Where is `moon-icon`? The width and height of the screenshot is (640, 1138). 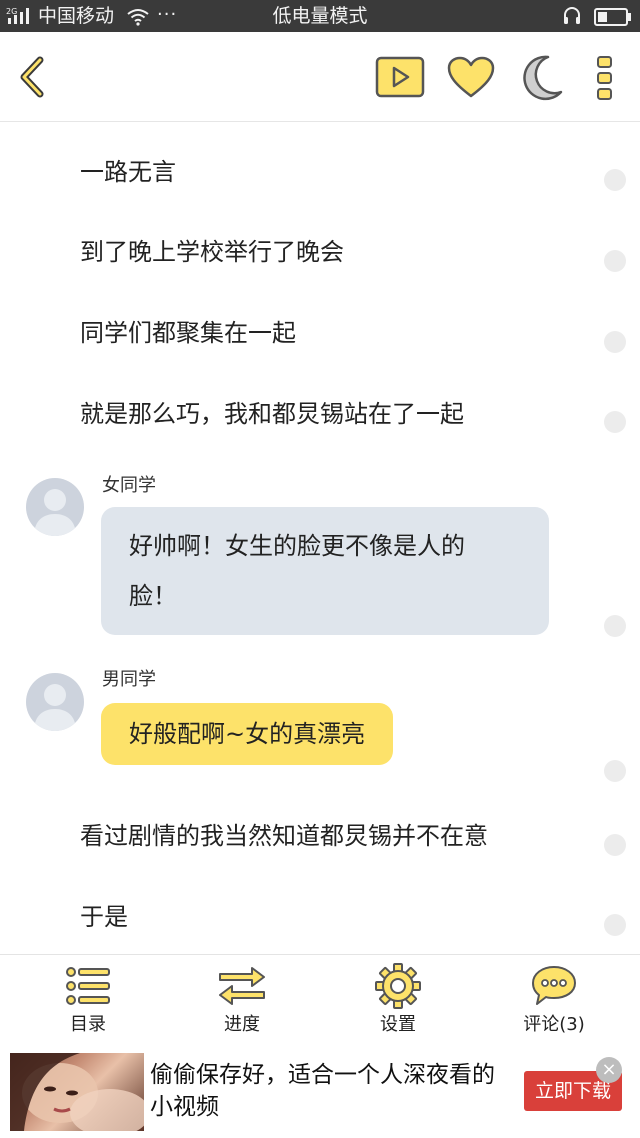
moon-icon is located at coordinates (541, 78).